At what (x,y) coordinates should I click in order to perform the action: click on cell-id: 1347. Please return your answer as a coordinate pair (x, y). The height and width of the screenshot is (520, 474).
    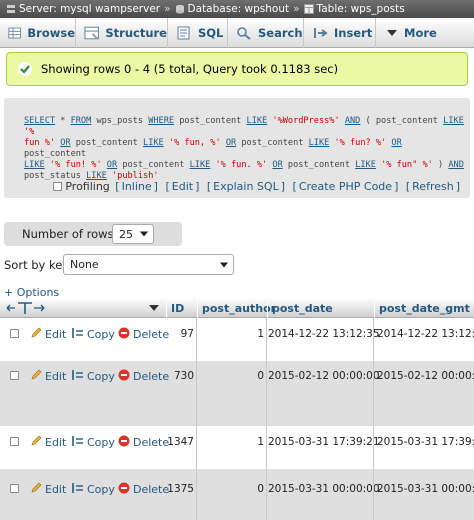
    Looking at the image, I should click on (180, 442).